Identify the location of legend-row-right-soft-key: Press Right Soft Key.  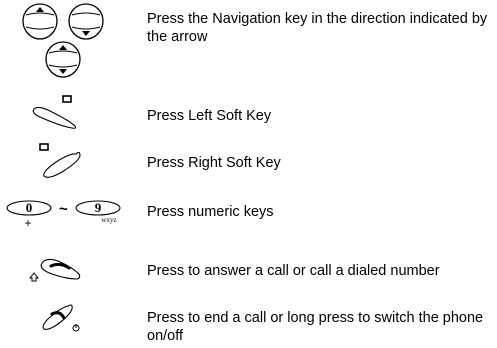
(248, 162).